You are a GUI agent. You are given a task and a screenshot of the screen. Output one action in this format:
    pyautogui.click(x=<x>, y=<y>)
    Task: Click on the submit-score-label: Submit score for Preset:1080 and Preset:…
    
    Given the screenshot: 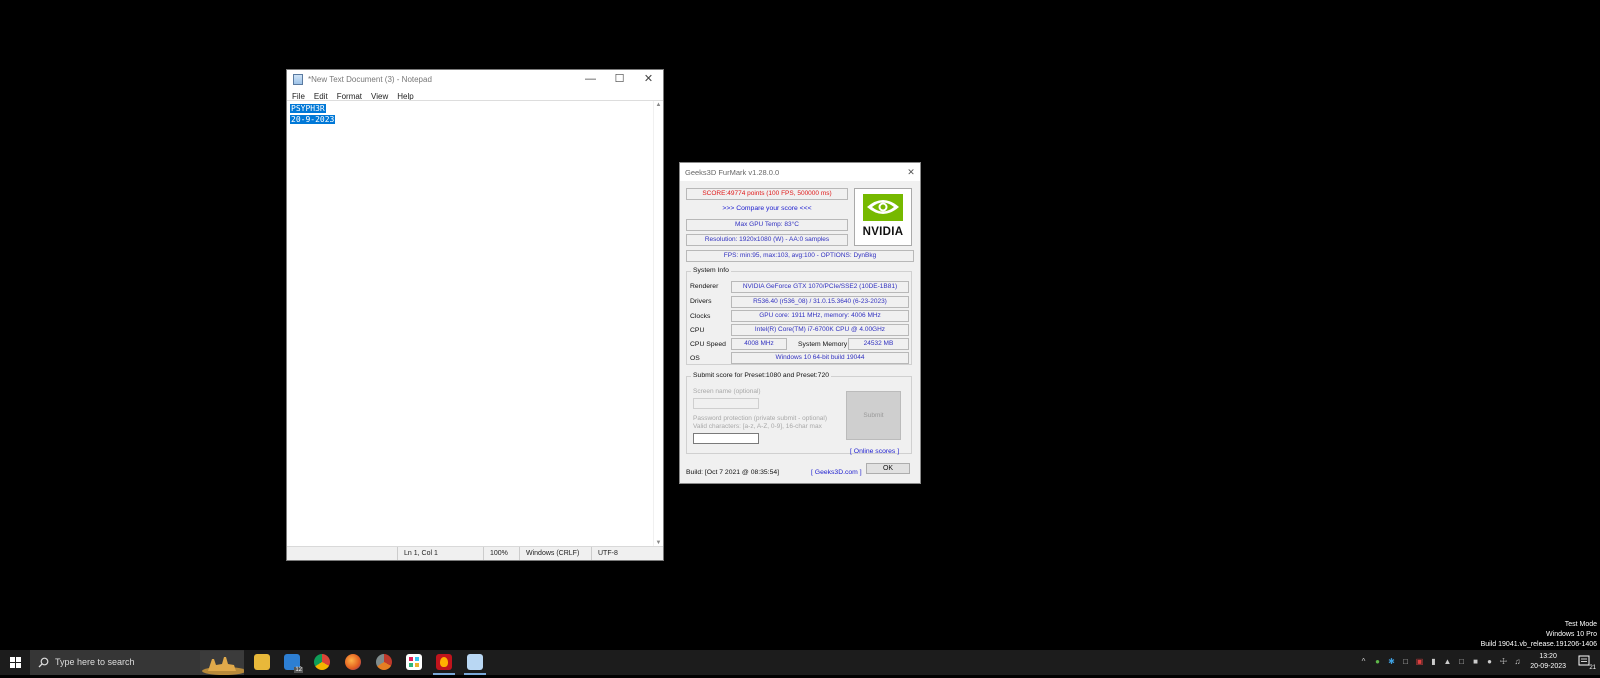 What is the action you would take?
    pyautogui.click(x=761, y=375)
    